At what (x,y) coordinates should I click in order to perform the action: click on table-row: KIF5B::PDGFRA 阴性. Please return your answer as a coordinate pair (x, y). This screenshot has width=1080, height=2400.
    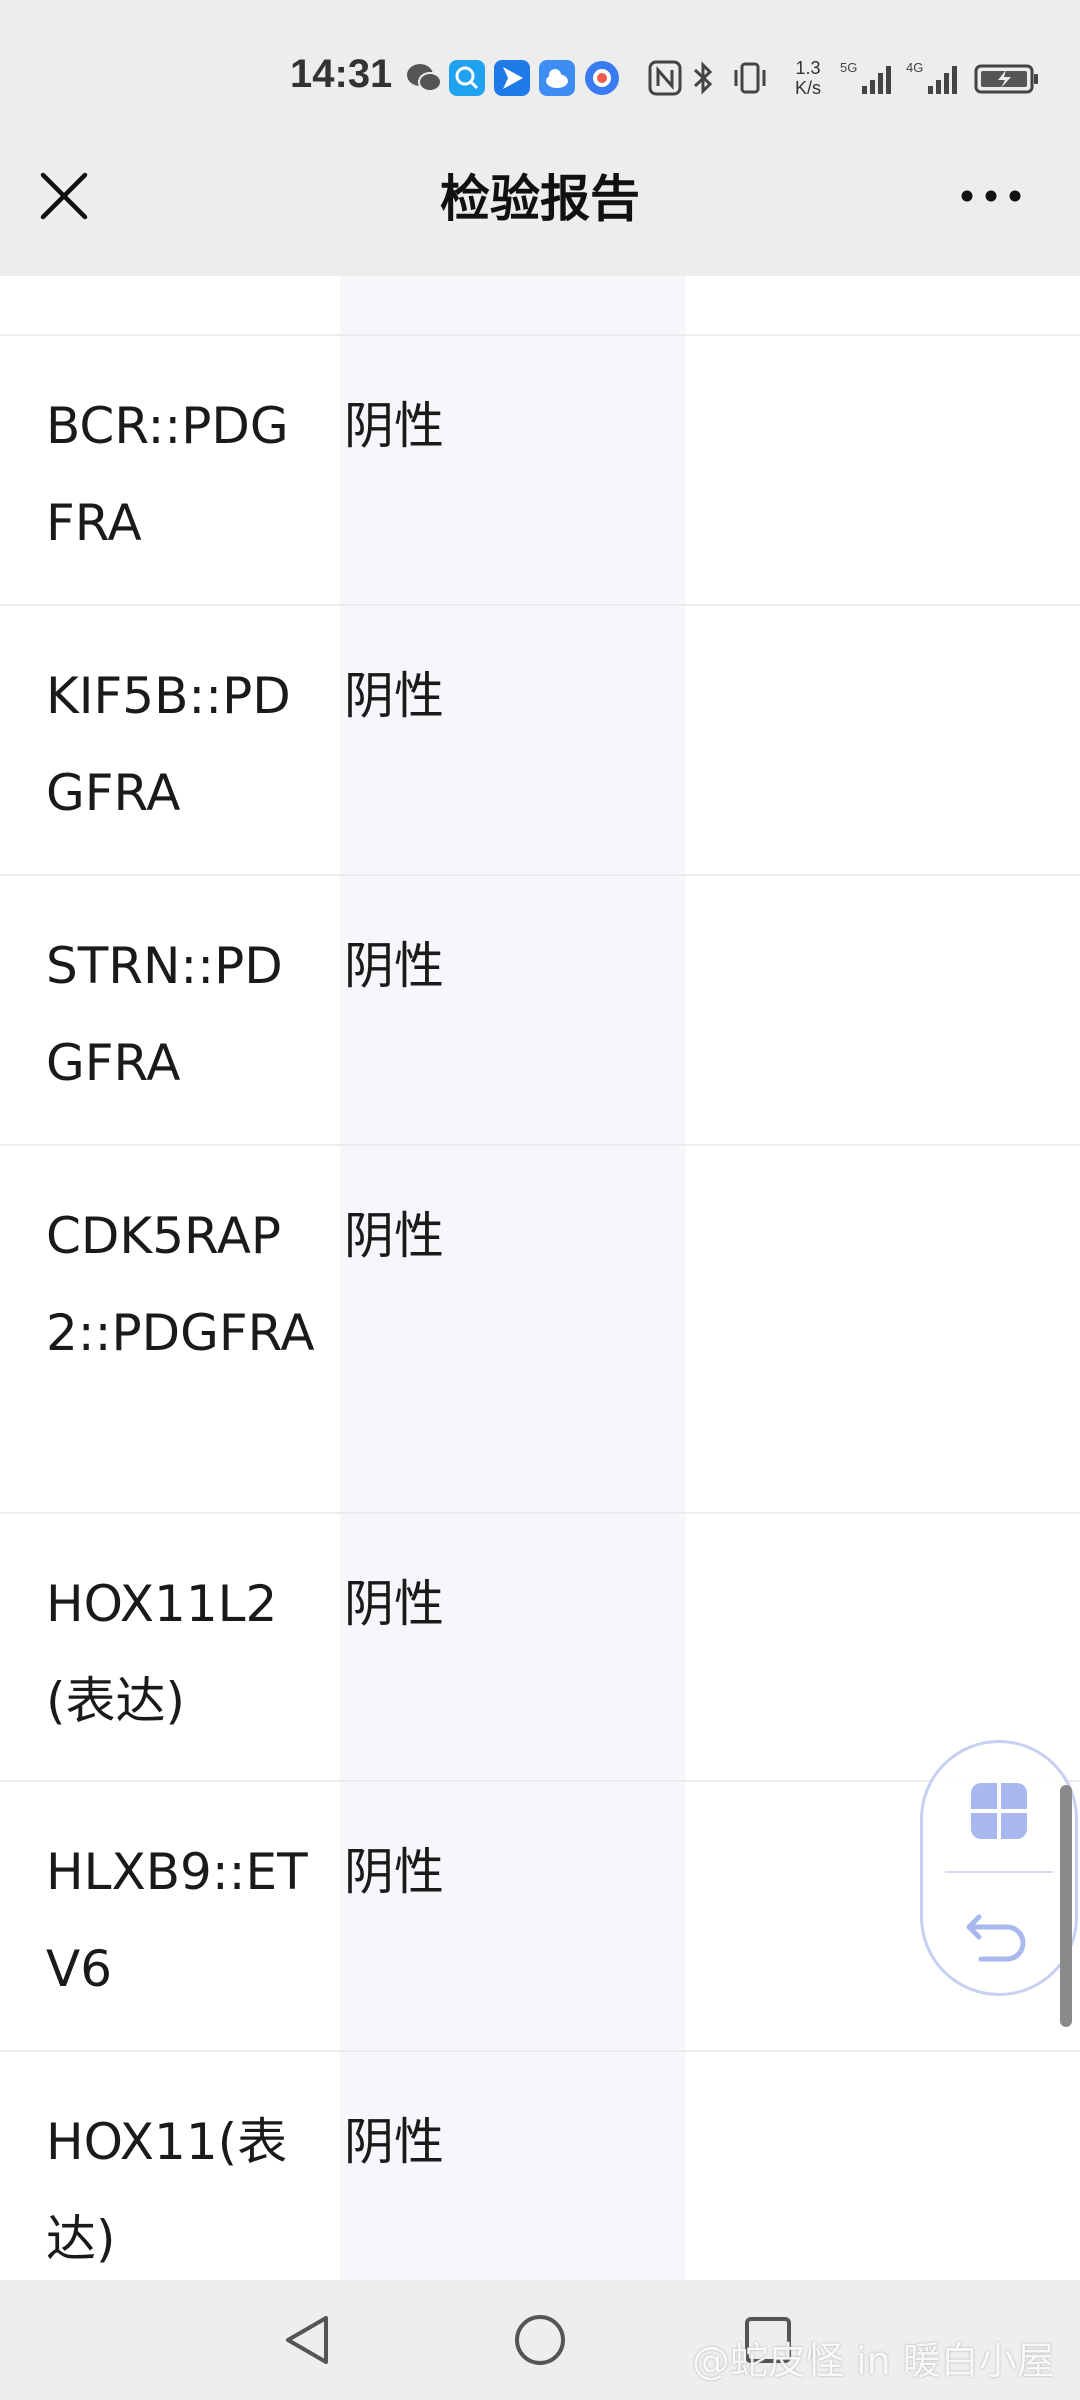
    Looking at the image, I should click on (540, 740).